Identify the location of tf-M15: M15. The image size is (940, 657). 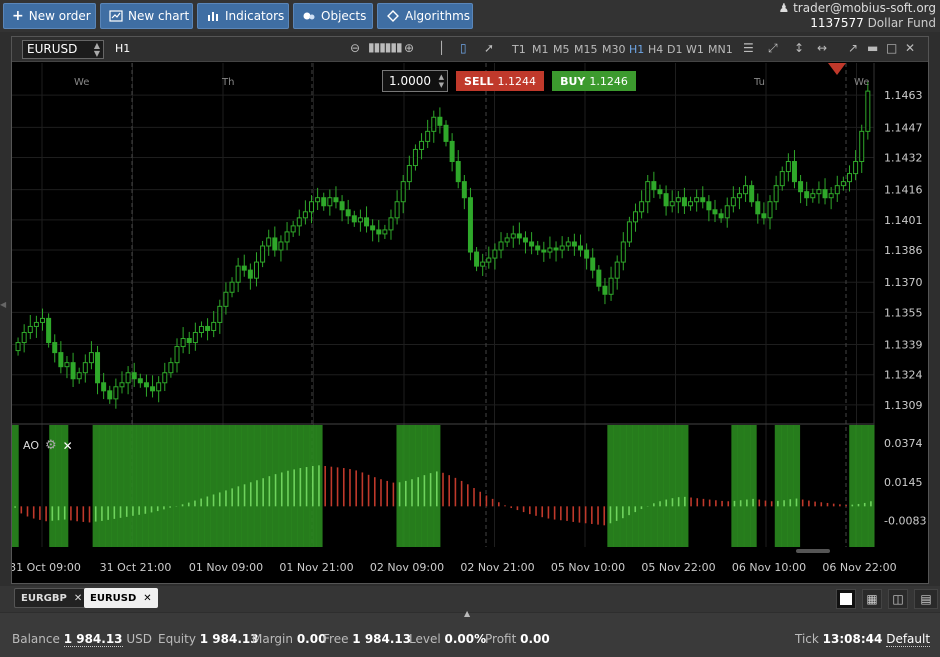
(586, 49).